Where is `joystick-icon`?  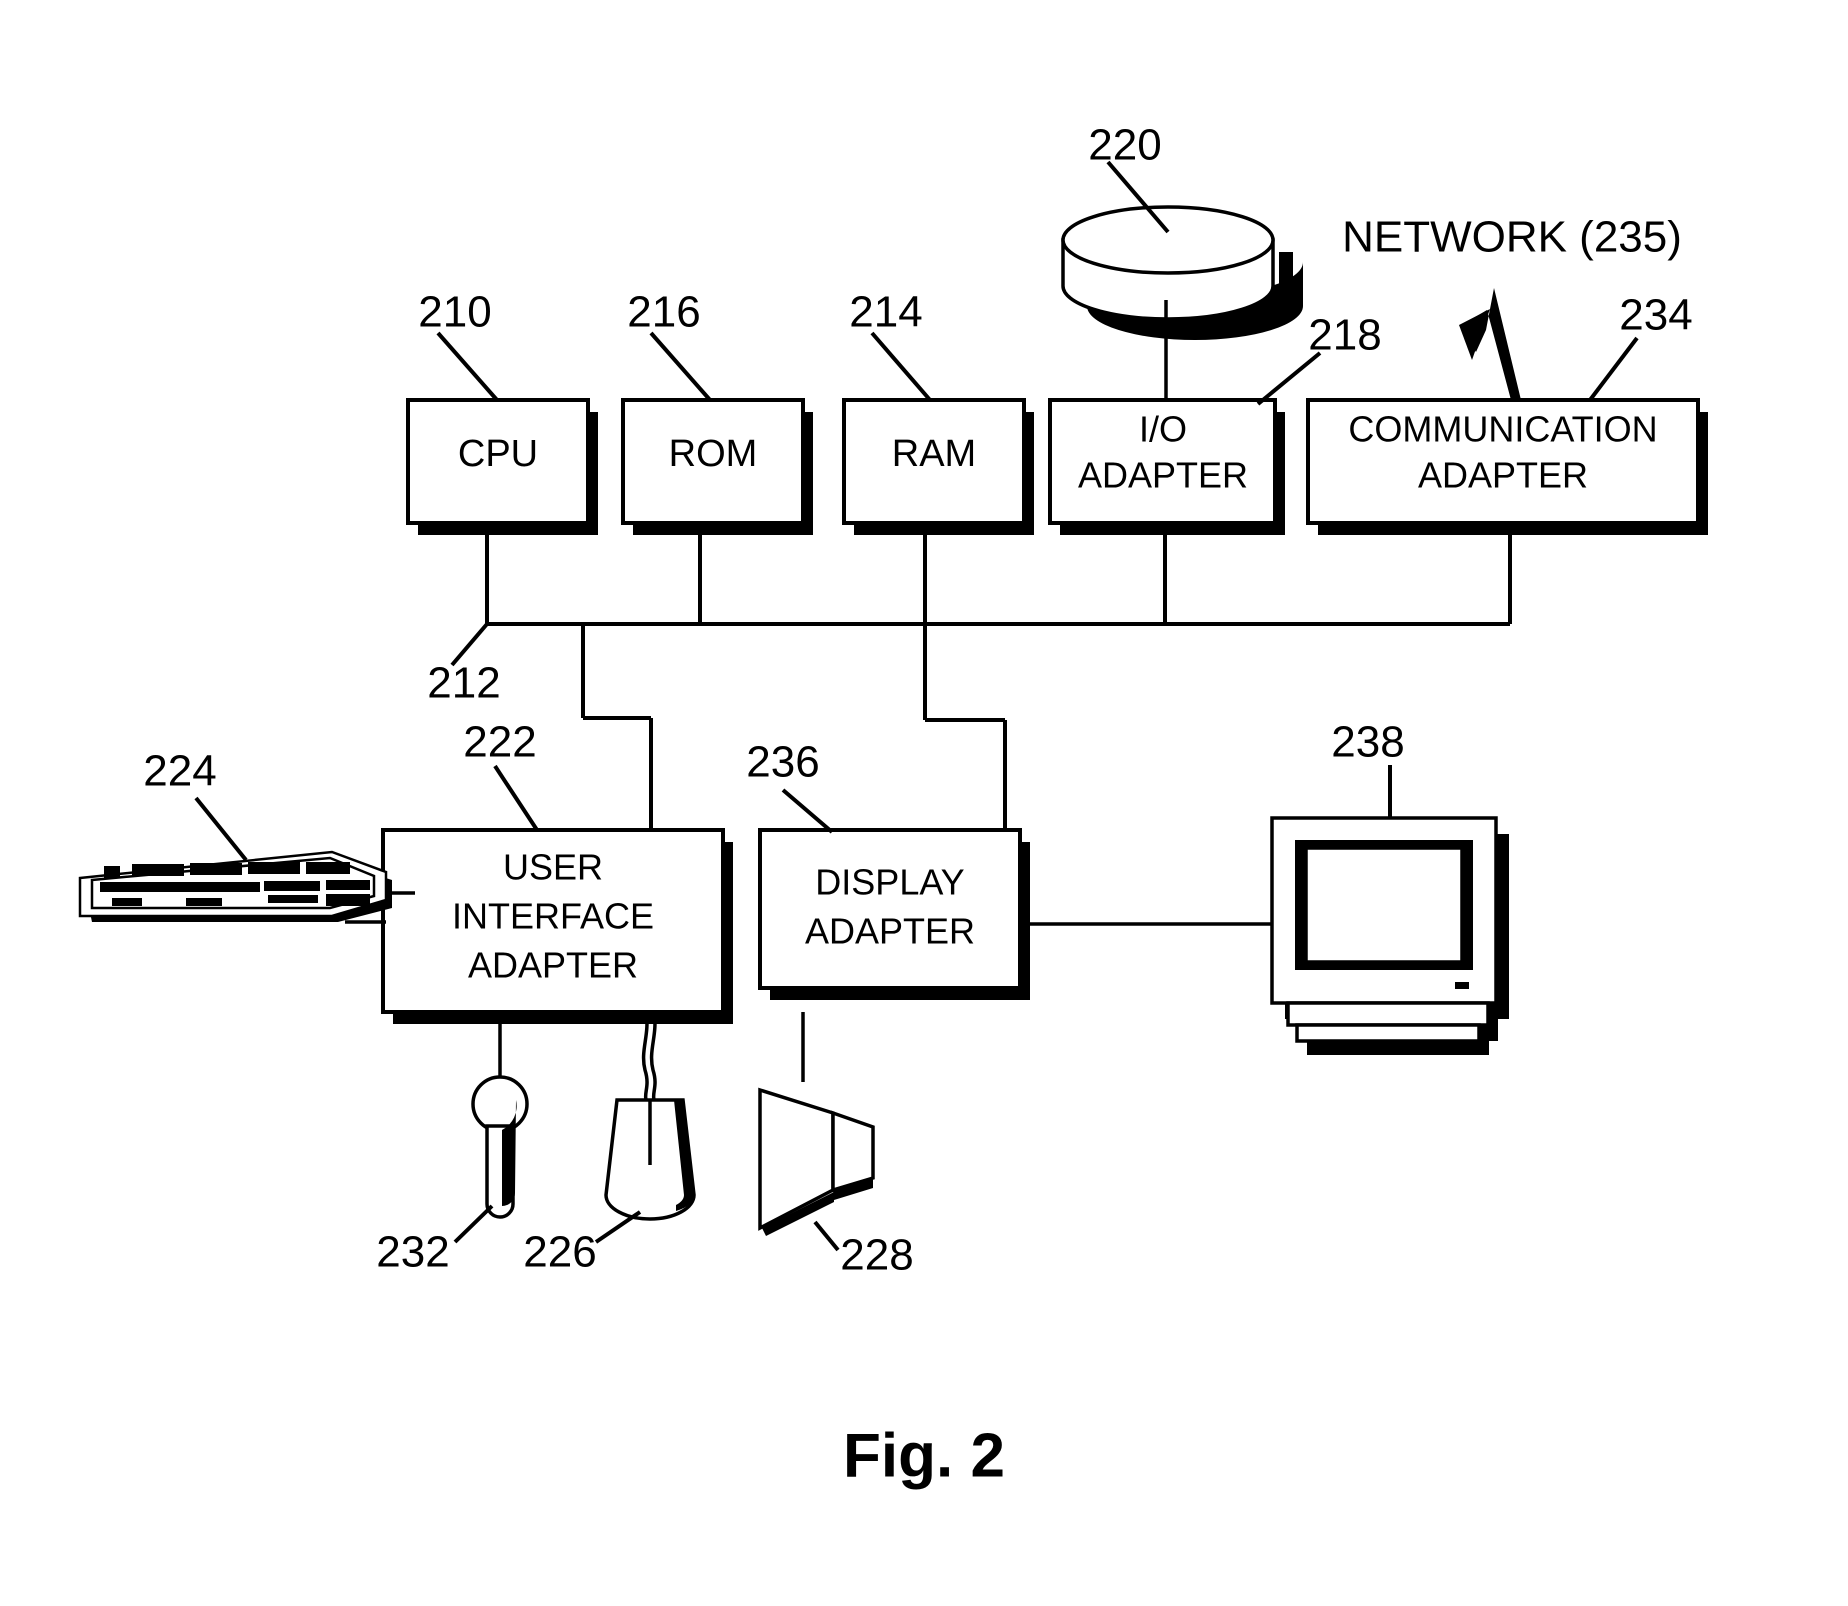 joystick-icon is located at coordinates (500, 1115).